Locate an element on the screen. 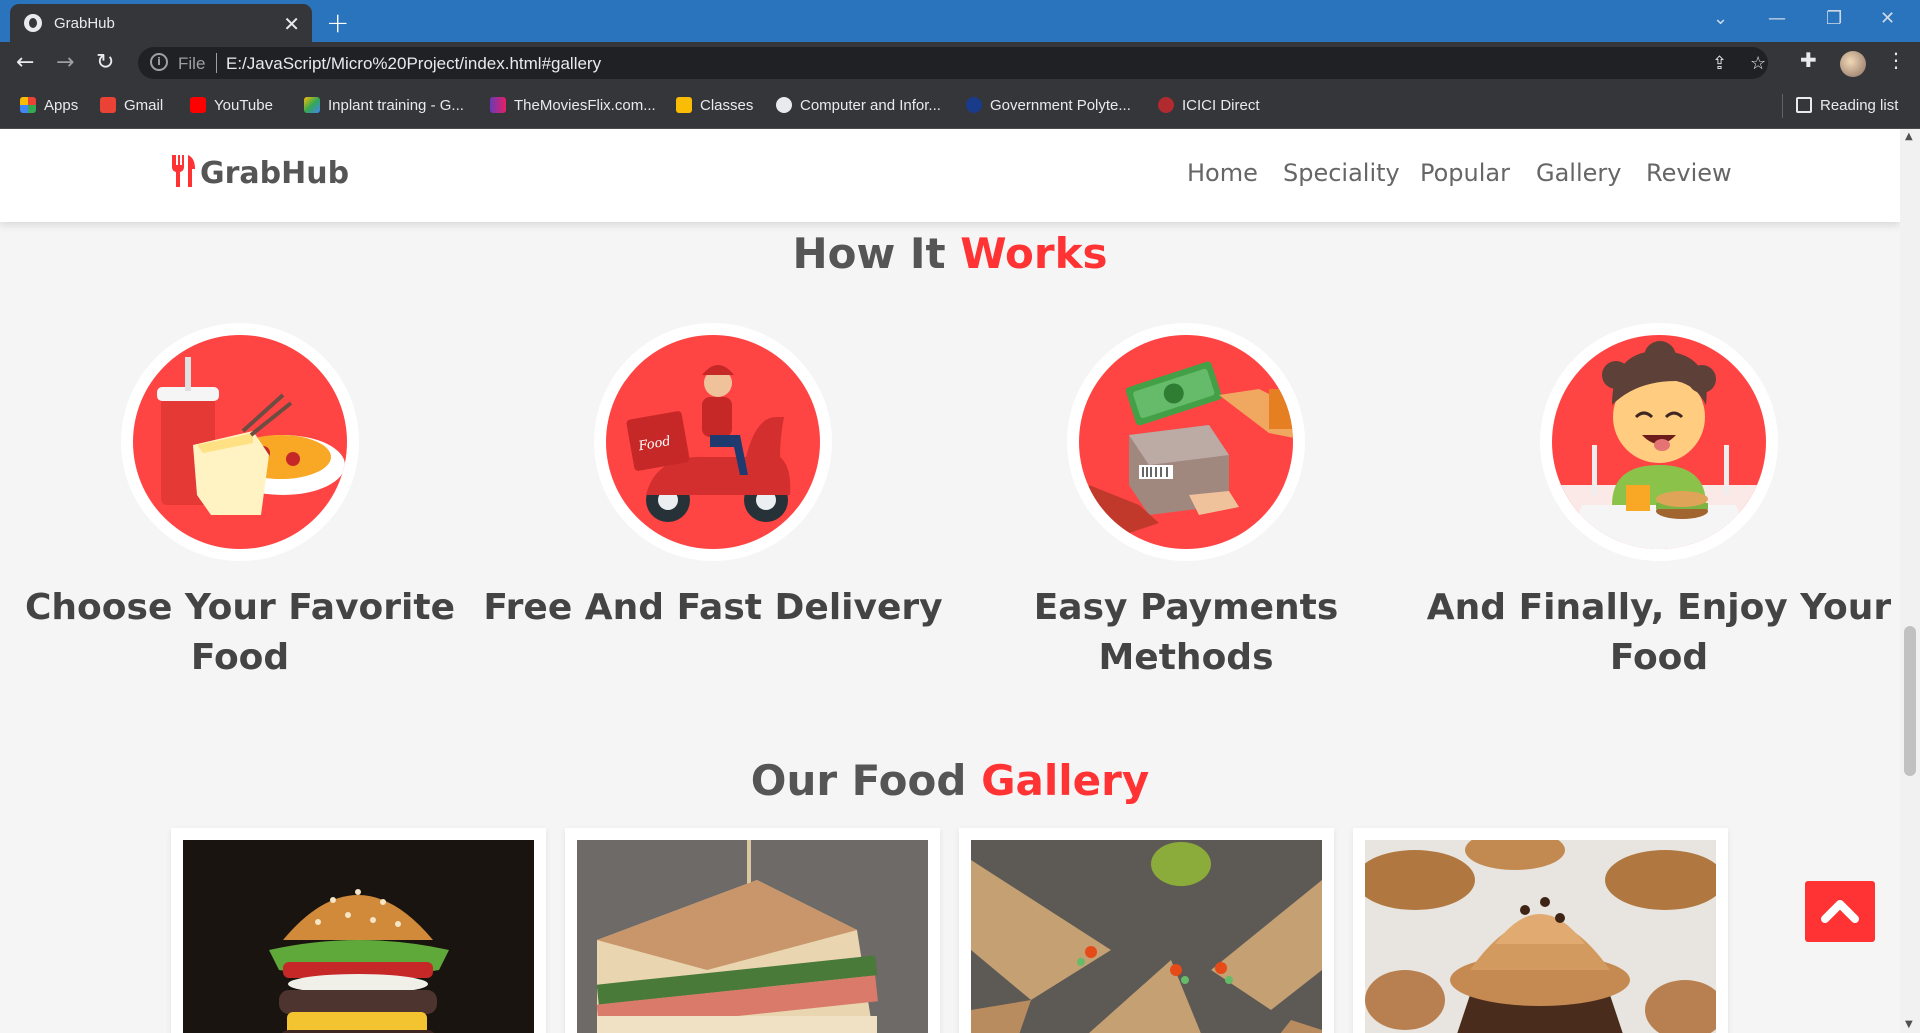 The height and width of the screenshot is (1033, 1920). step-label: And Finally, Enjoy Your Food is located at coordinates (1659, 632).